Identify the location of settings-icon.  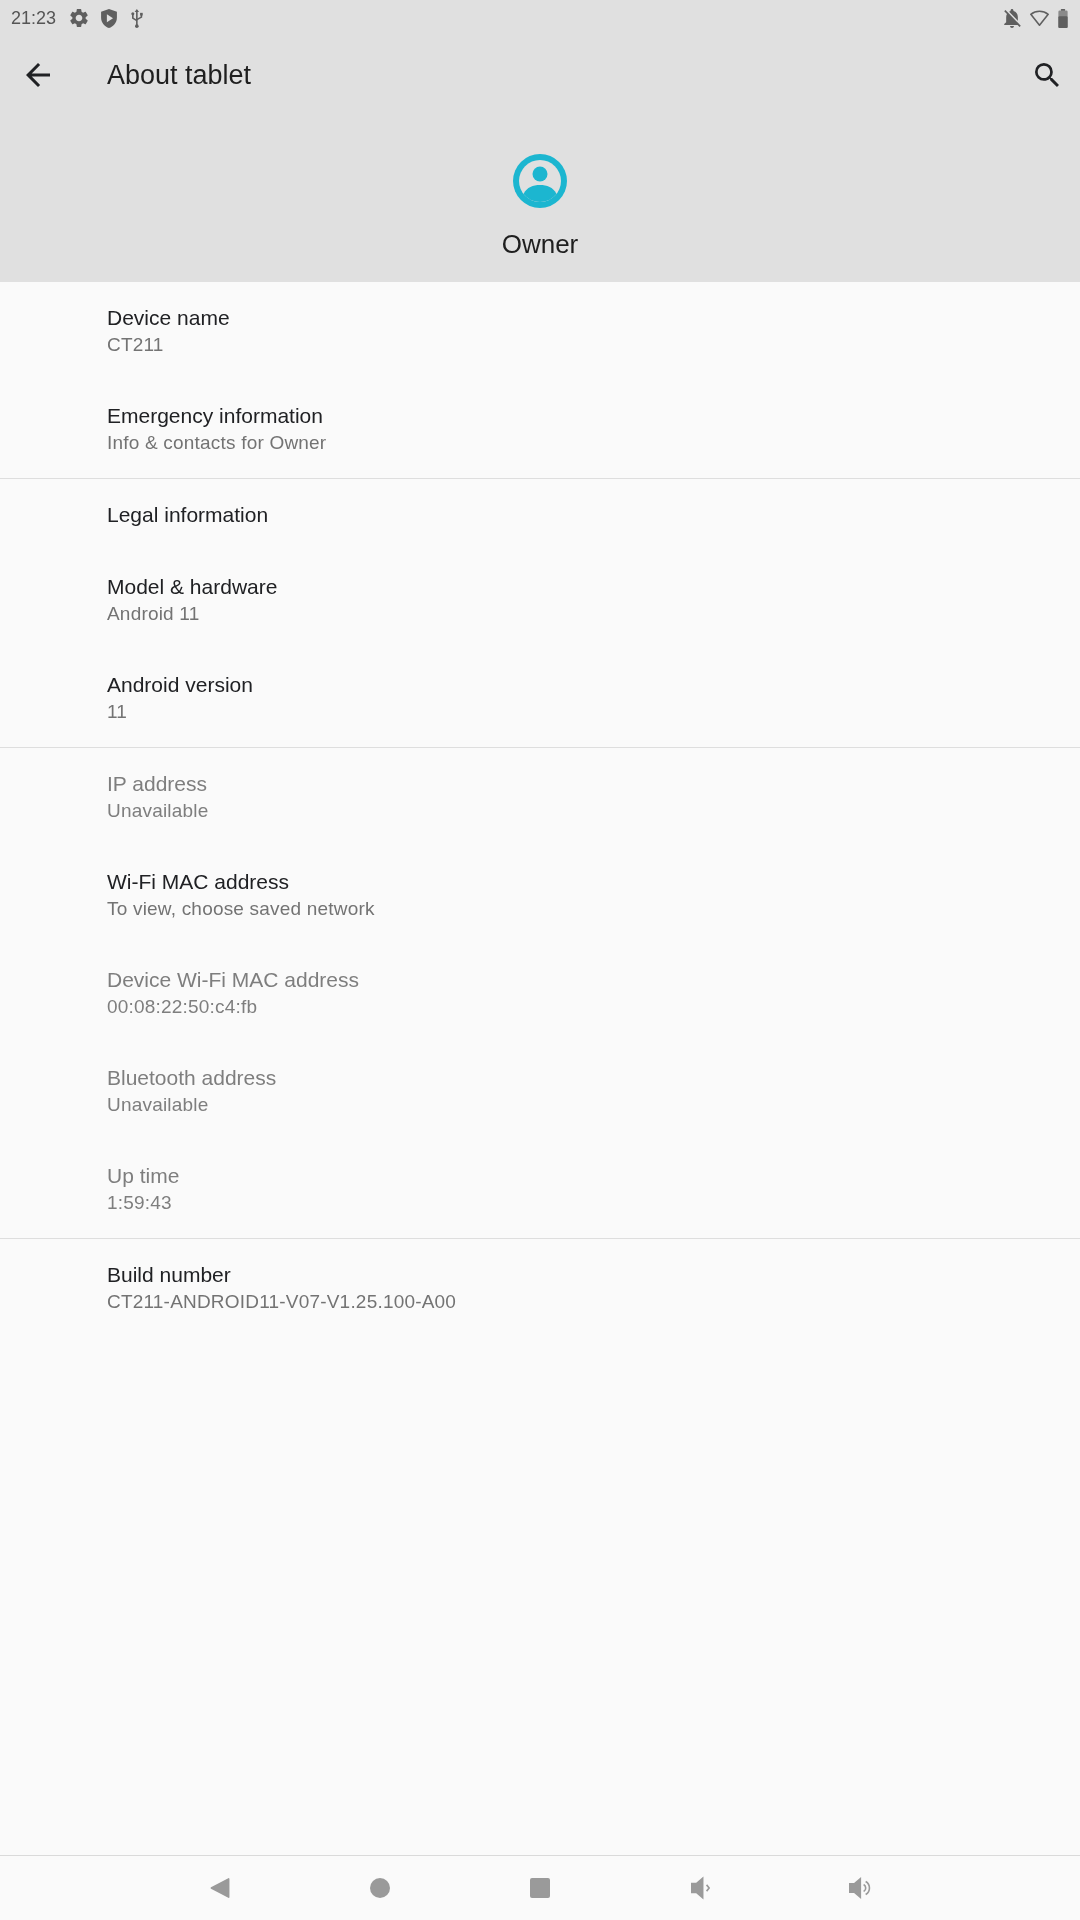
(79, 18).